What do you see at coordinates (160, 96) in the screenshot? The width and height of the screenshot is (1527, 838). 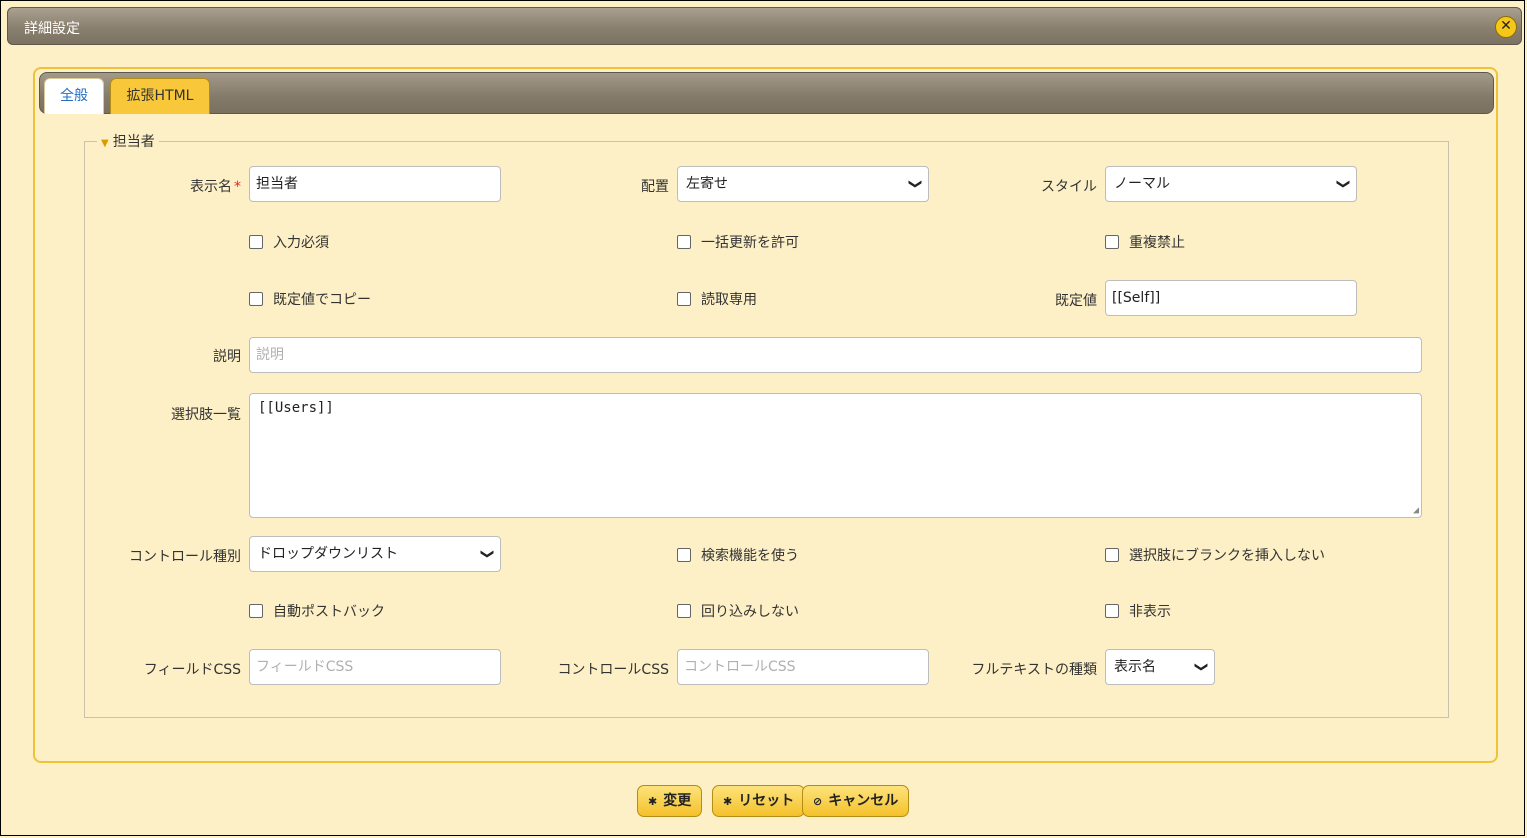 I see `tab-extended-html: 拡張HTML` at bounding box center [160, 96].